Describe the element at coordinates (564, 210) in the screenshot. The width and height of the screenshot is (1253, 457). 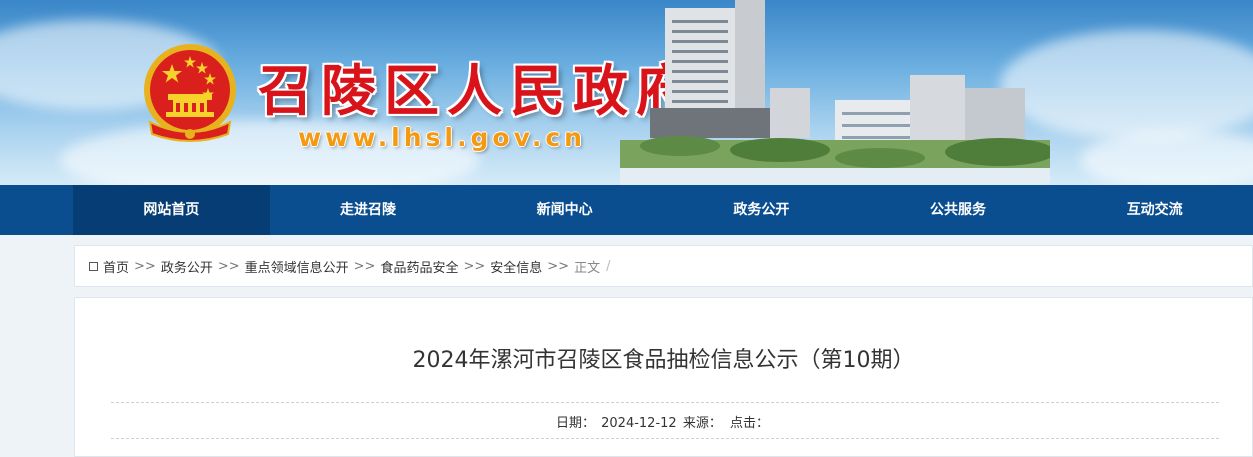
I see `nav-item-news: 新闻中心` at that location.